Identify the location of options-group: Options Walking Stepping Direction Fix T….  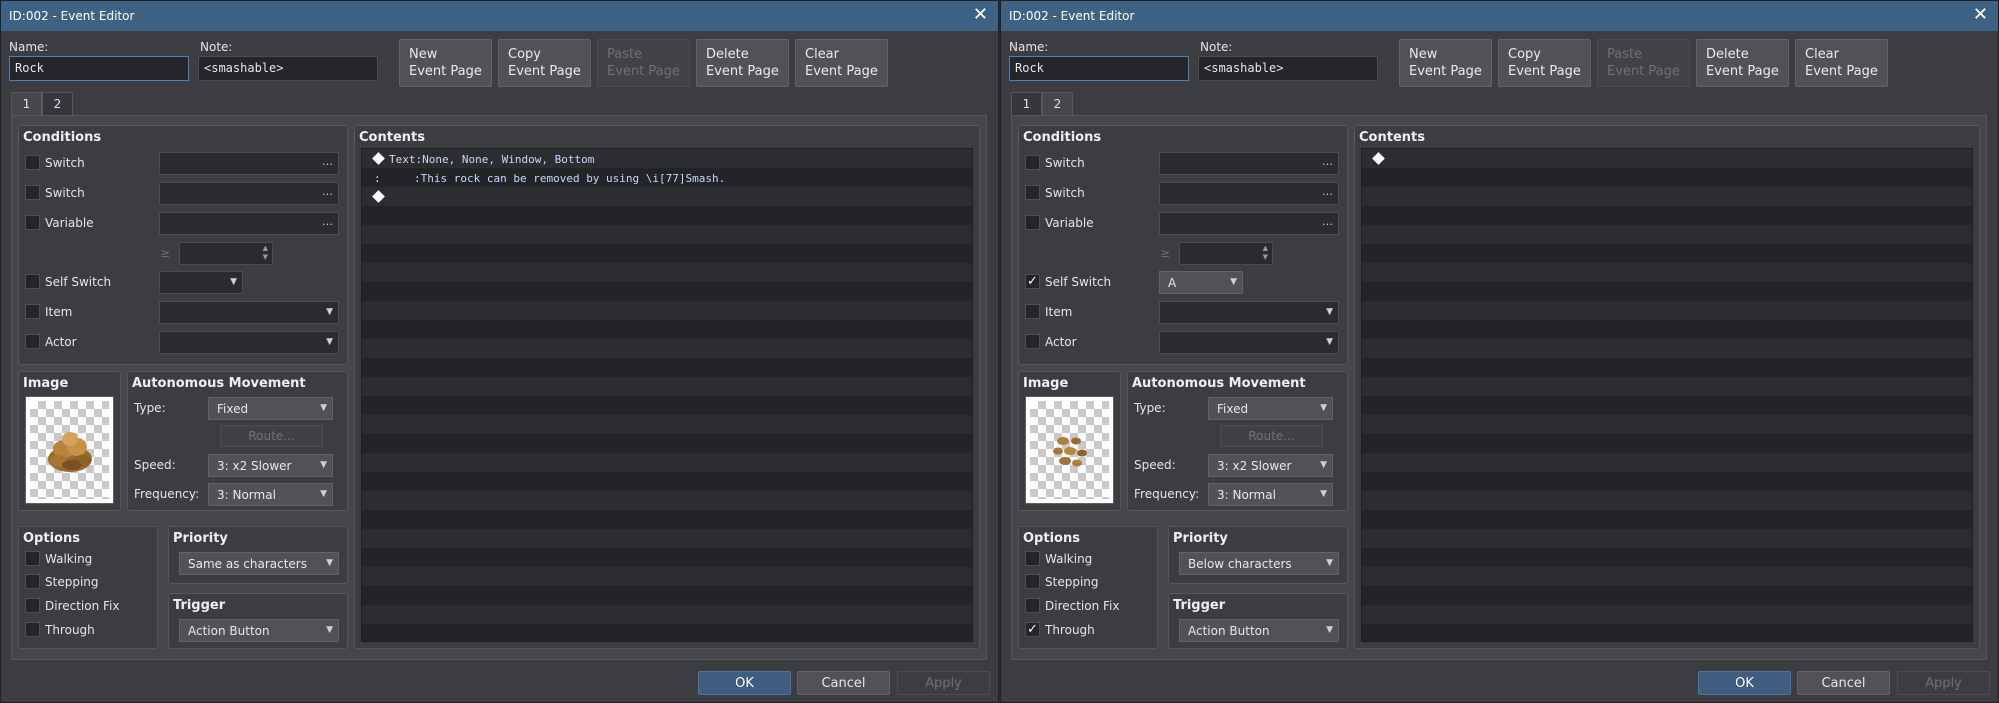
(88, 587).